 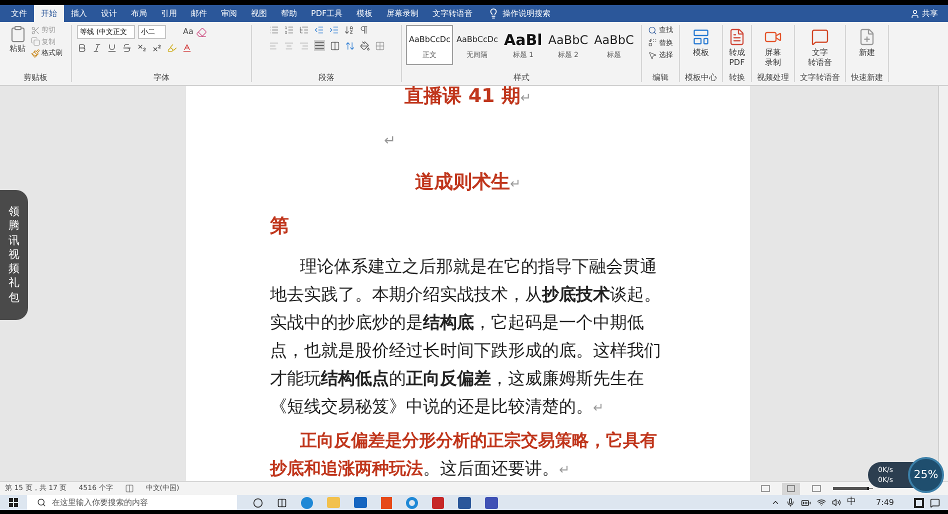 What do you see at coordinates (652, 55) in the screenshot?
I see `pointer-icon` at bounding box center [652, 55].